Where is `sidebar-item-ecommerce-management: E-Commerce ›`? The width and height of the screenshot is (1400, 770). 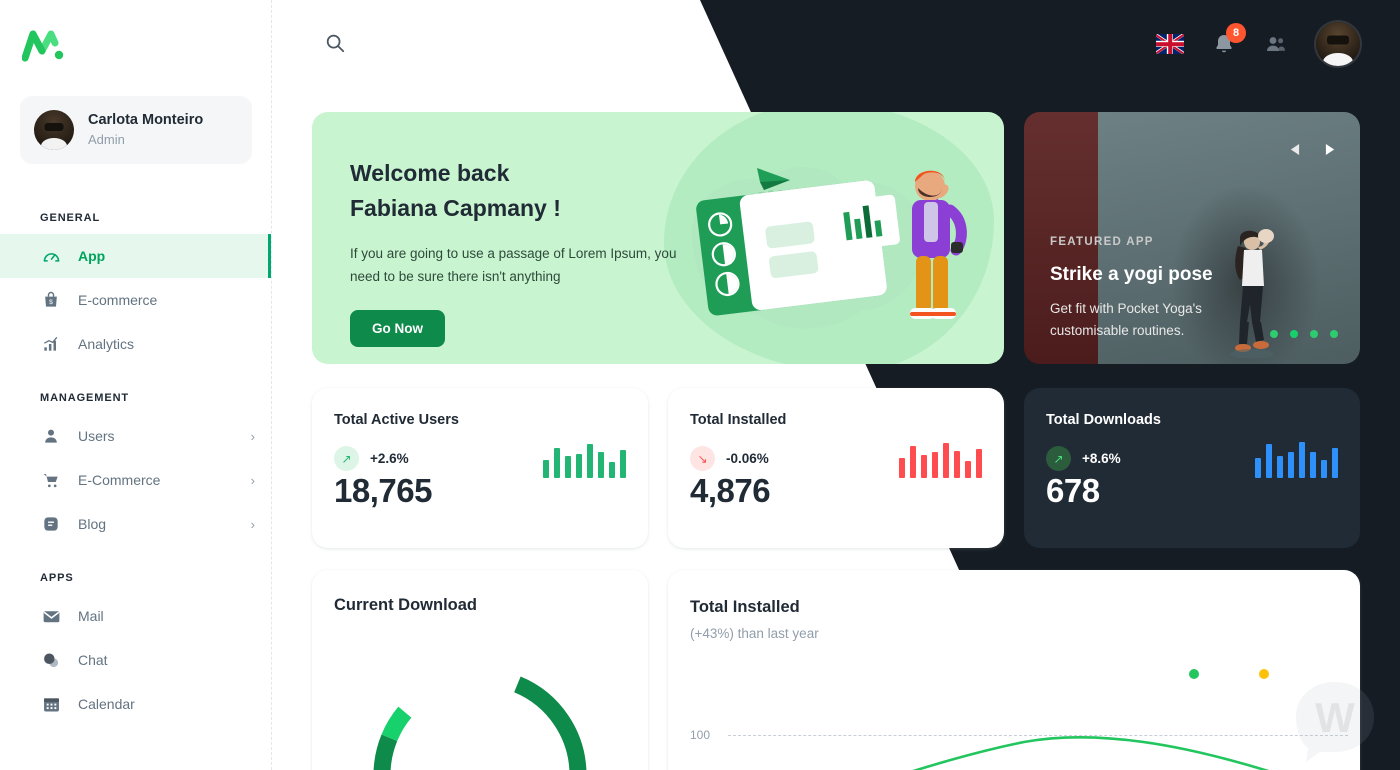 sidebar-item-ecommerce-management: E-Commerce › is located at coordinates (135, 480).